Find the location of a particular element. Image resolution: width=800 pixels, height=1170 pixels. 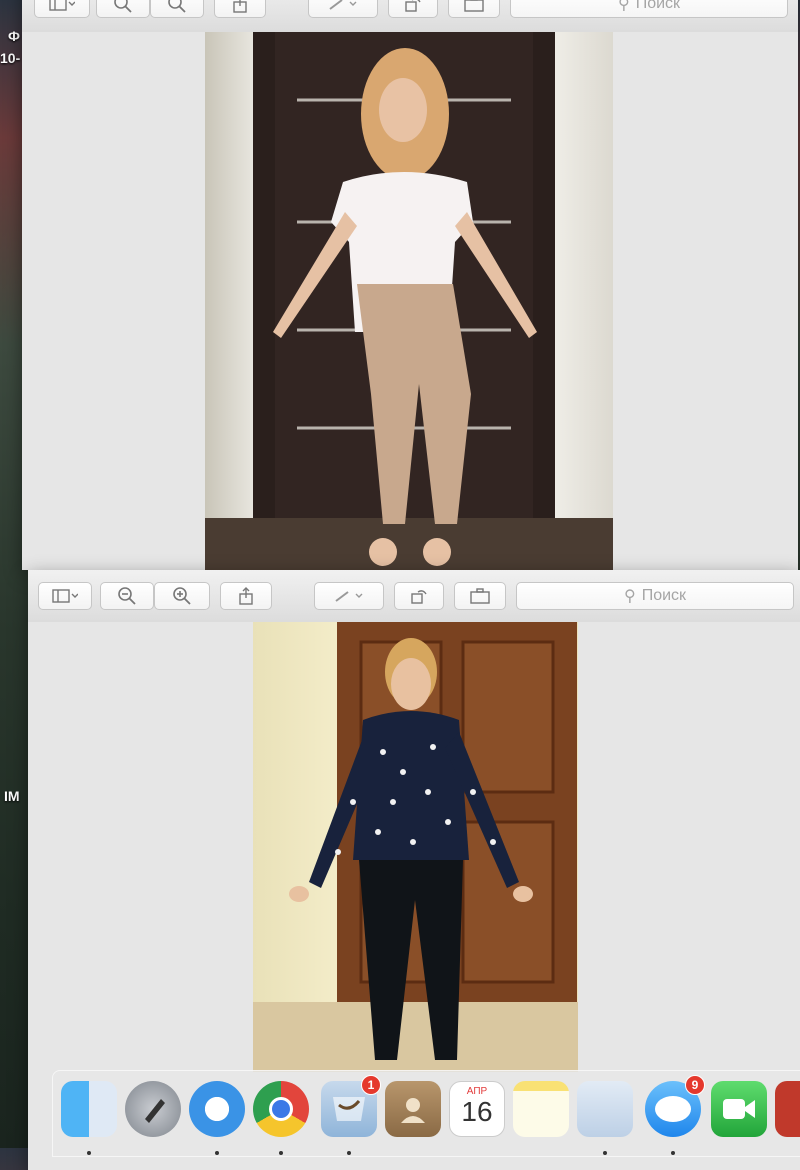

finder-icon is located at coordinates (89, 1118).